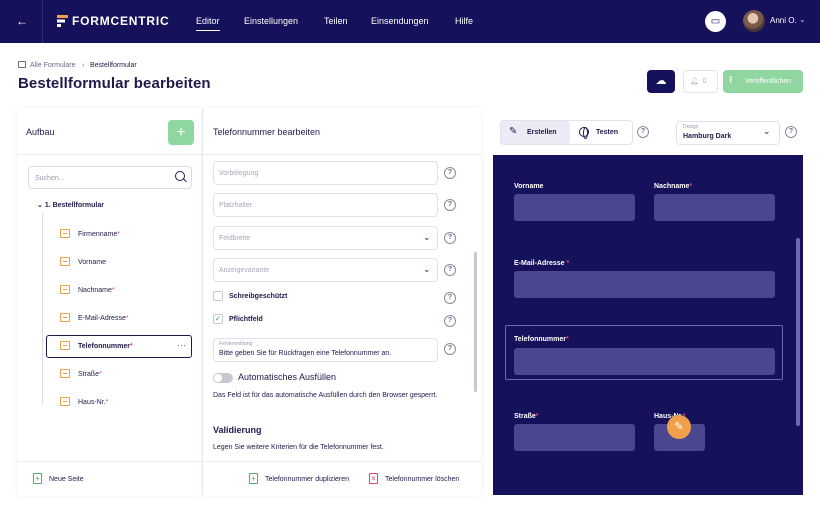 The width and height of the screenshot is (820, 512). I want to click on required-label: Pflichtfeld, so click(246, 319).